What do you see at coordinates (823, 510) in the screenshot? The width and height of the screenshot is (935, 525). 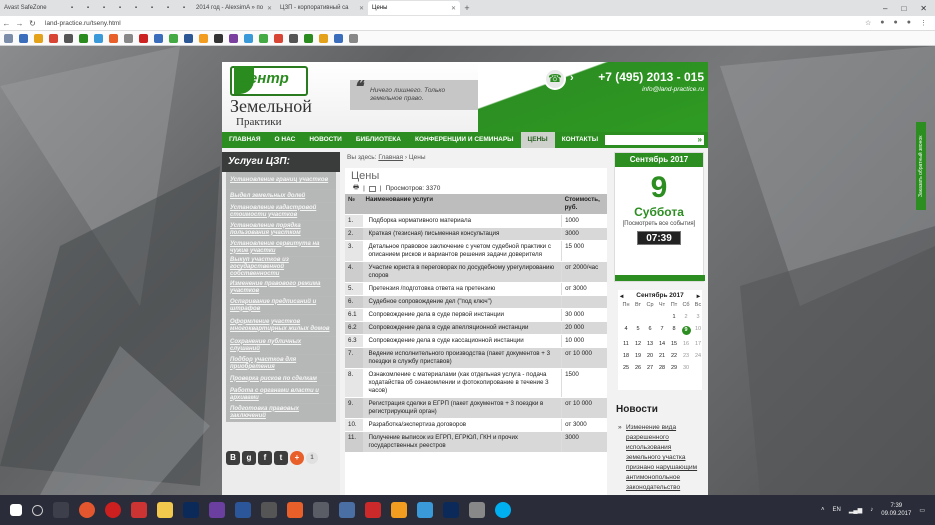 I see `tray-up-icon: ˄` at bounding box center [823, 510].